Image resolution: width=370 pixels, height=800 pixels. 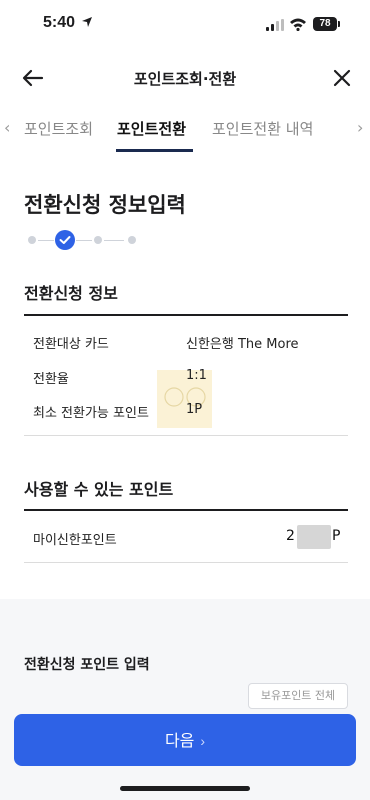 What do you see at coordinates (151, 128) in the screenshot?
I see `tab-point-conversion: 포인트전환` at bounding box center [151, 128].